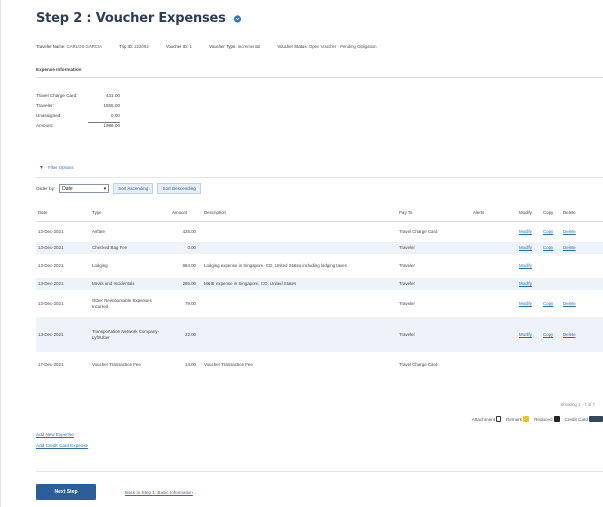 The width and height of the screenshot is (603, 507). Describe the element at coordinates (55, 434) in the screenshot. I see `add-new-expense-link: Add New Expense` at that location.